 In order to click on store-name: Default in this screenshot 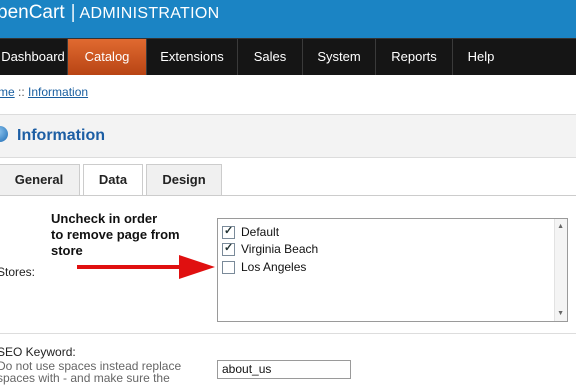, I will do `click(260, 232)`.